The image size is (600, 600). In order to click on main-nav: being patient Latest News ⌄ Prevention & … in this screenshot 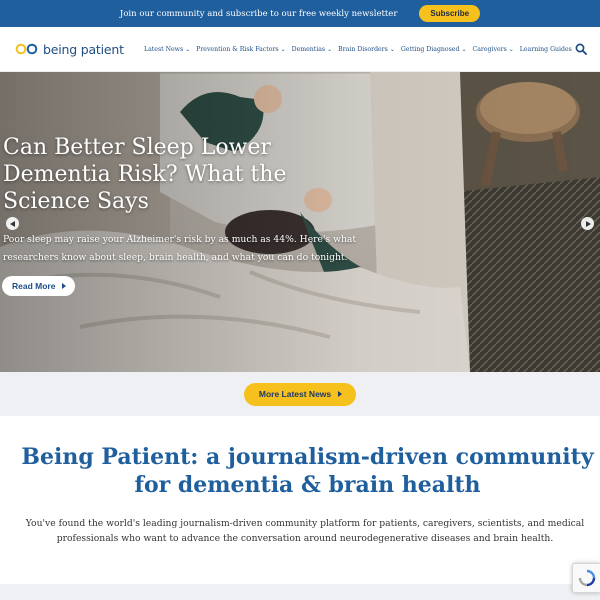, I will do `click(300, 49)`.